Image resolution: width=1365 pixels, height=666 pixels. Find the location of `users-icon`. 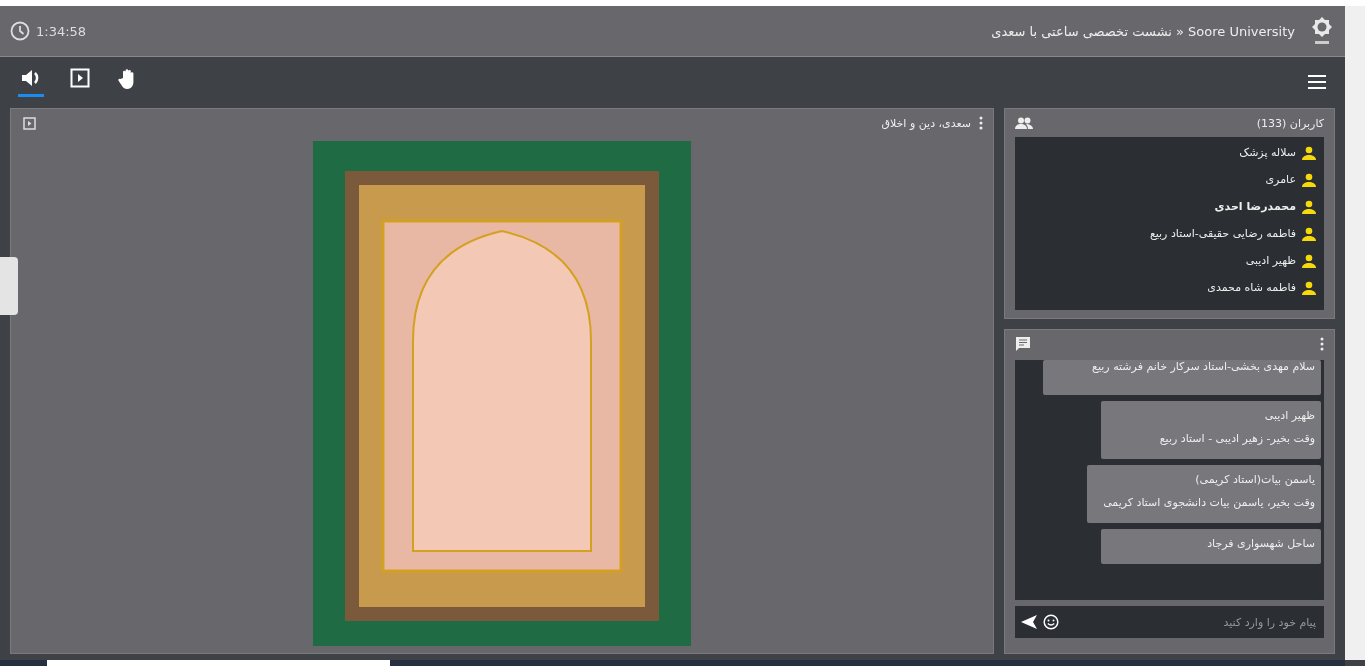

users-icon is located at coordinates (1024, 123).